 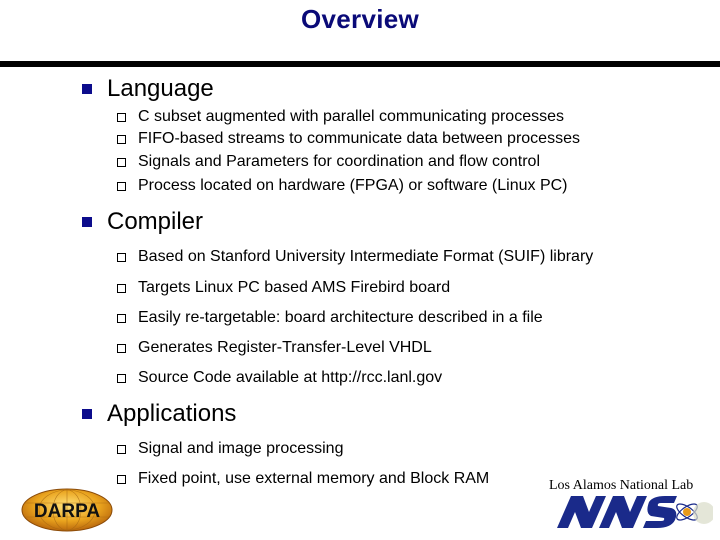 What do you see at coordinates (160, 88) in the screenshot?
I see `section-heading: Language` at bounding box center [160, 88].